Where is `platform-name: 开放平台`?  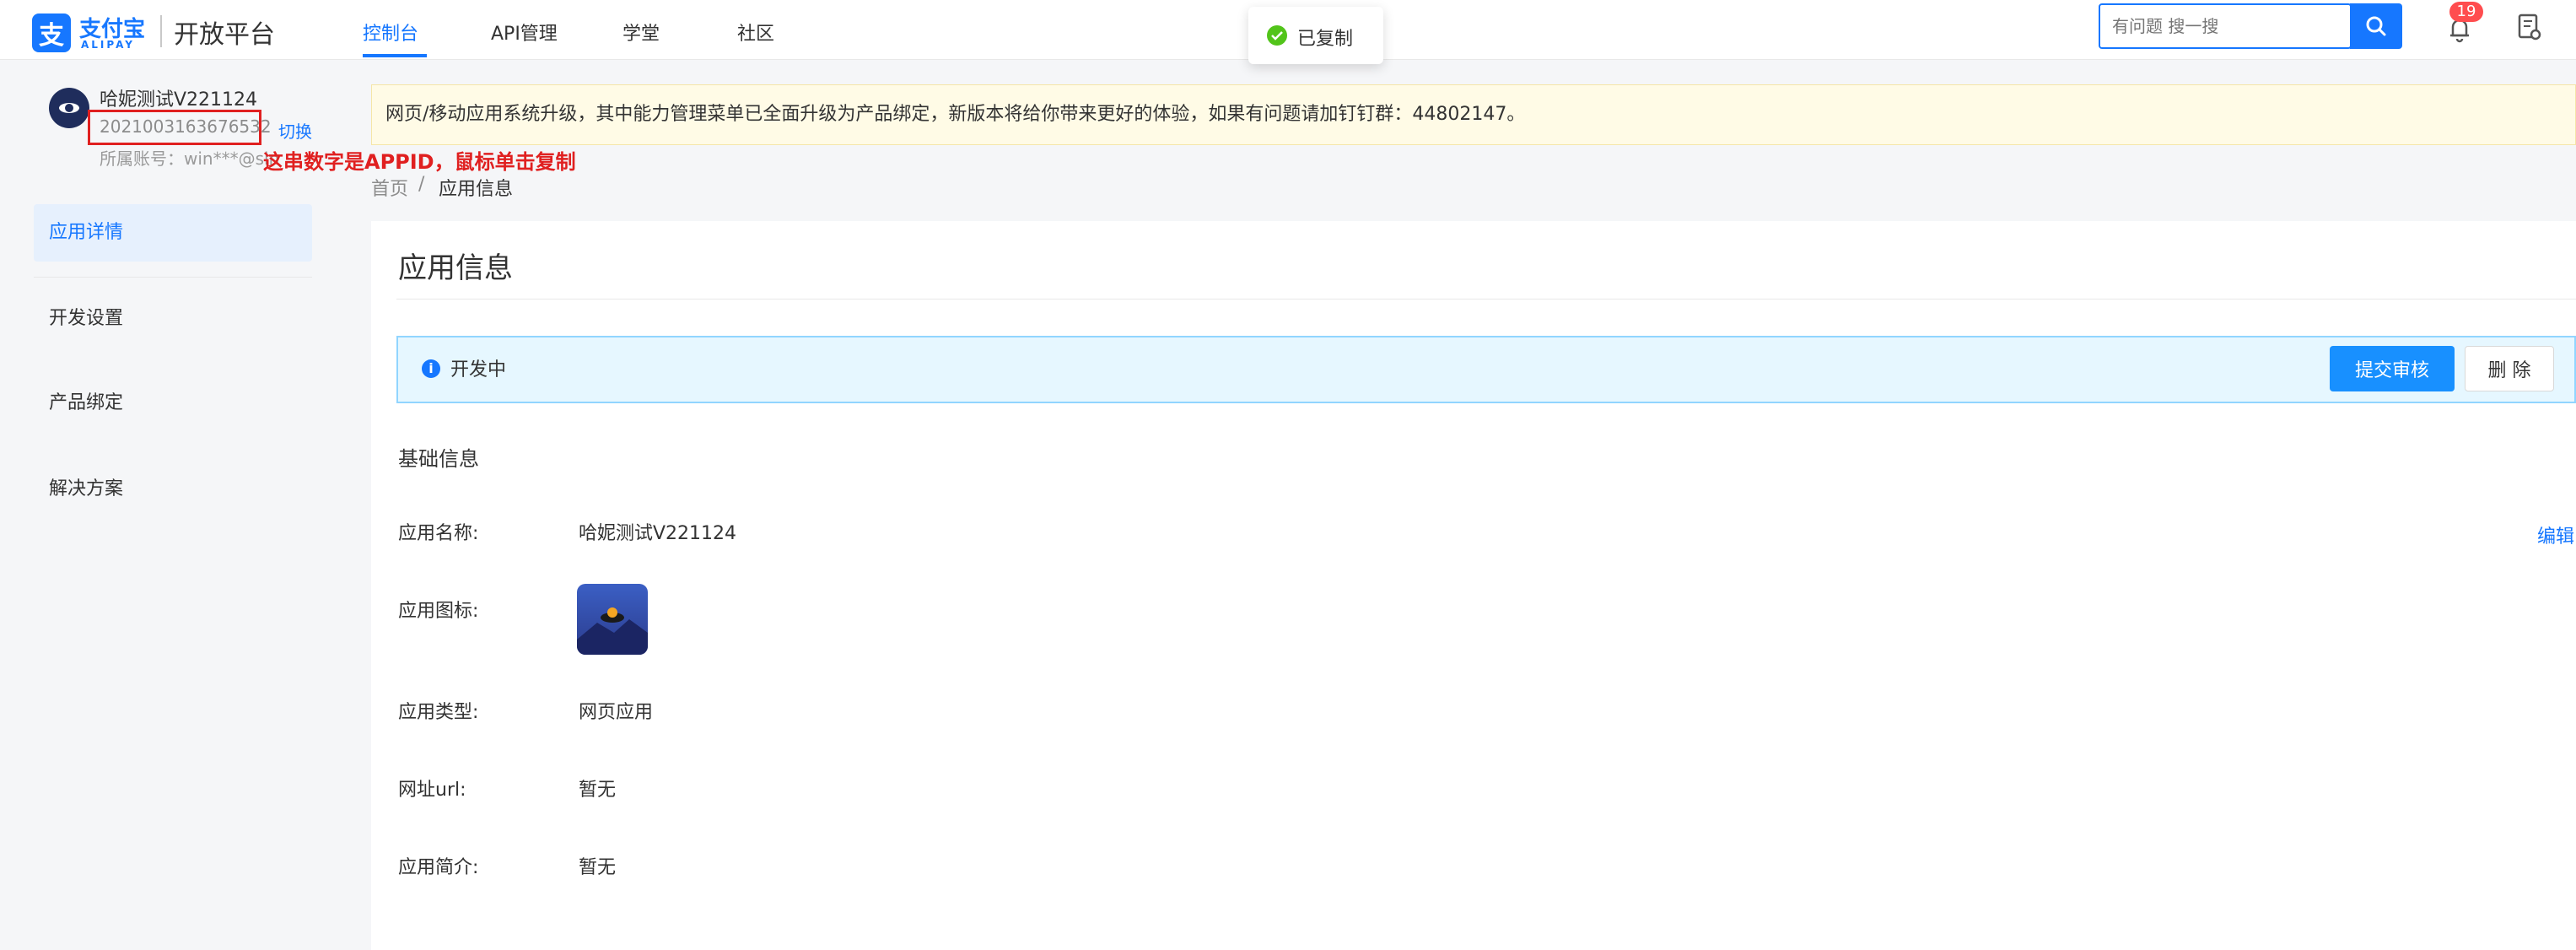
platform-name: 开放平台 is located at coordinates (224, 32).